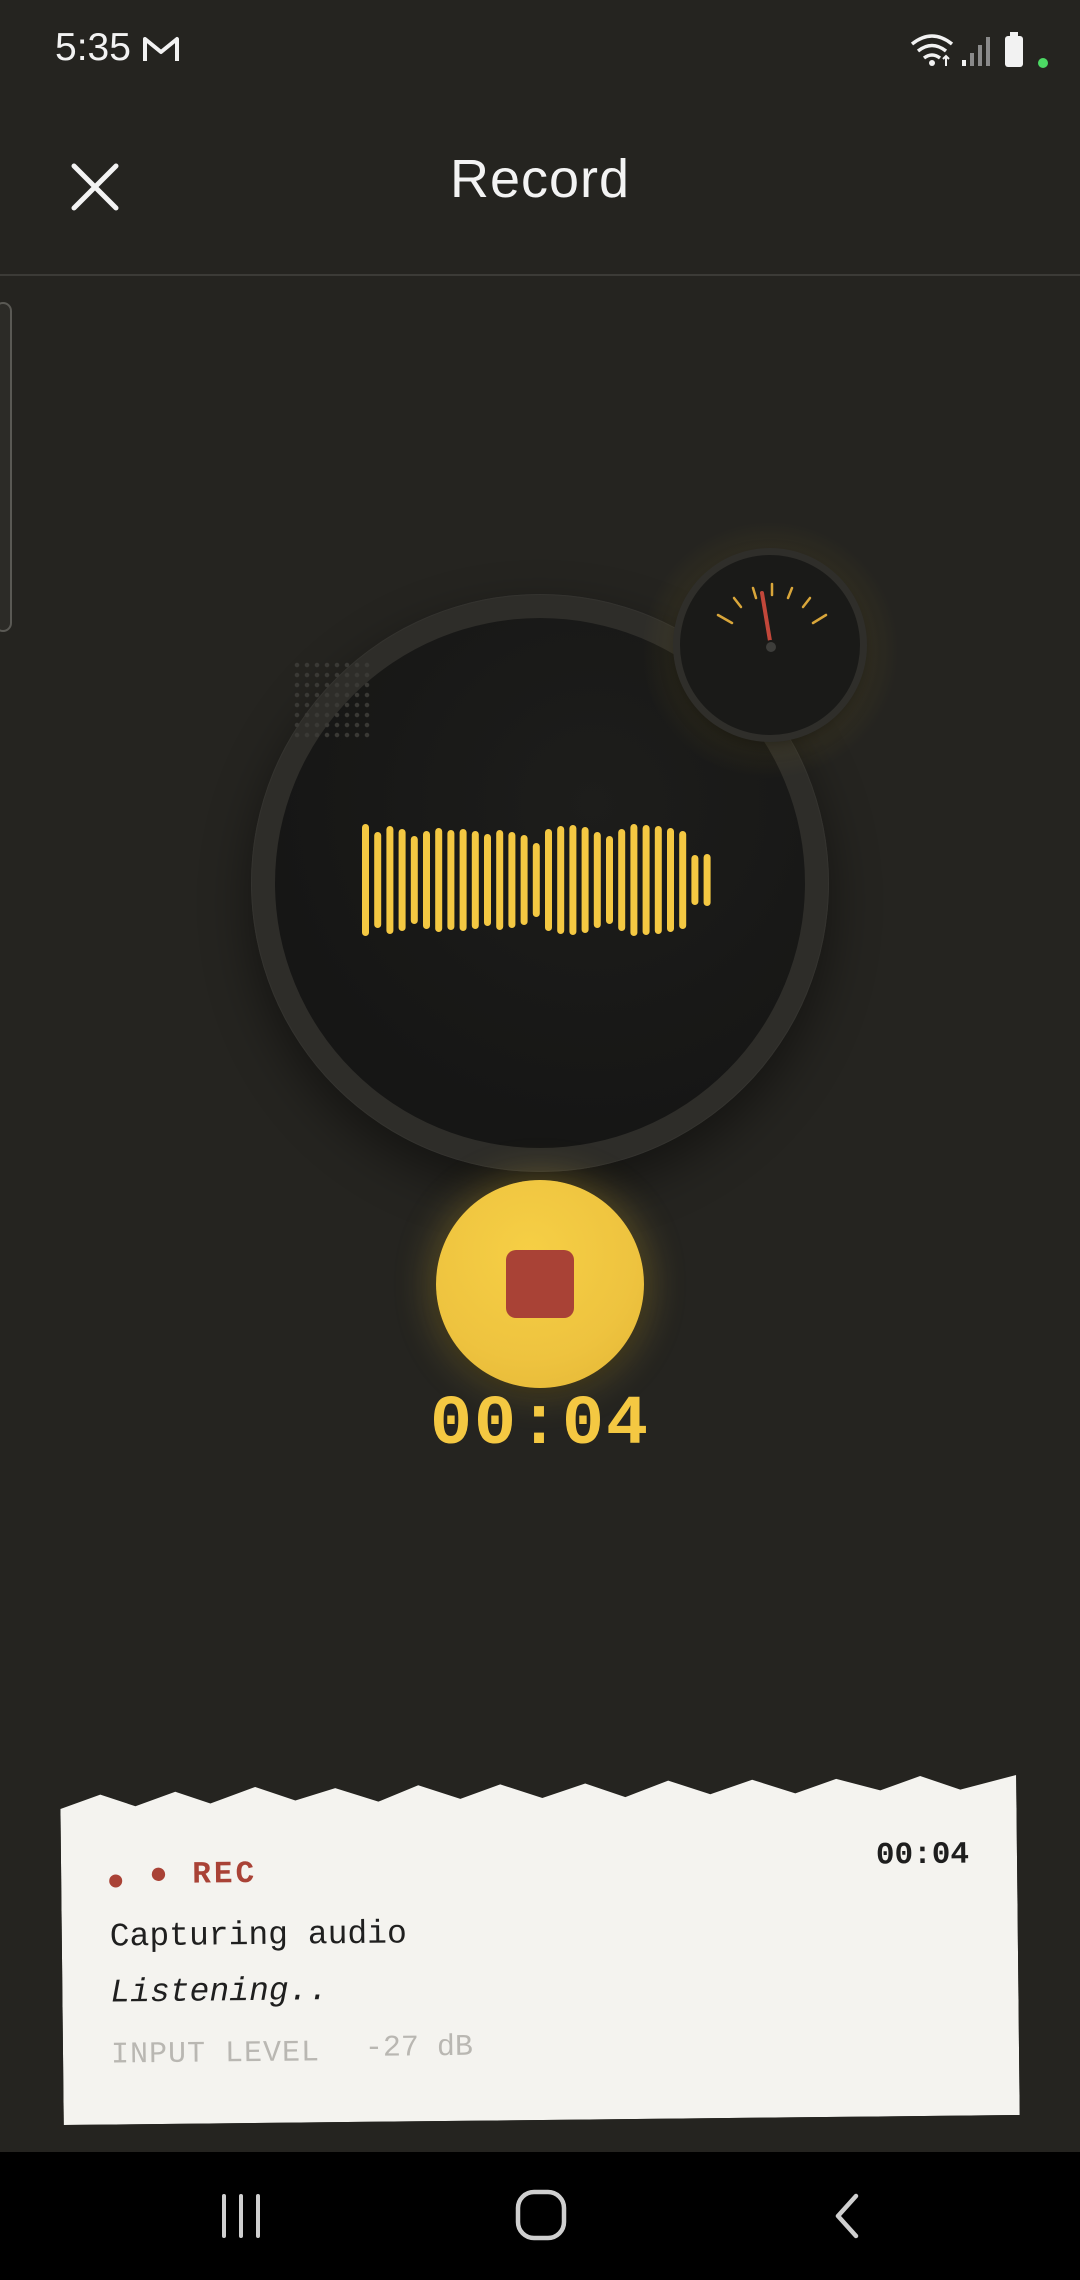  Describe the element at coordinates (419, 2048) in the screenshot. I see `input-level-value: -27 dB` at that location.